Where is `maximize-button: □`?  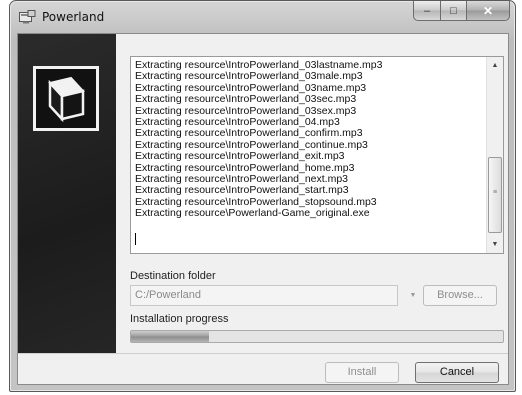 maximize-button: □ is located at coordinates (453, 11).